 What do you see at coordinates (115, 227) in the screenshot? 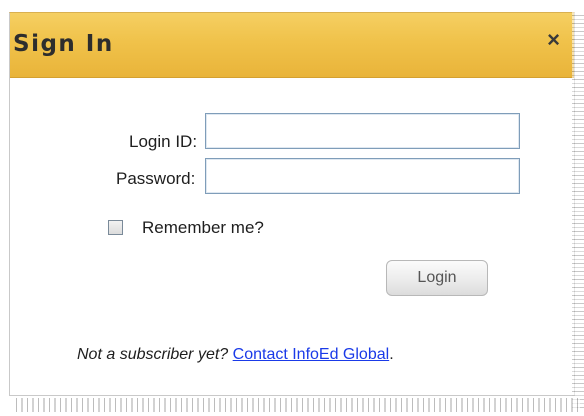
I see `remember-me-checkbox` at bounding box center [115, 227].